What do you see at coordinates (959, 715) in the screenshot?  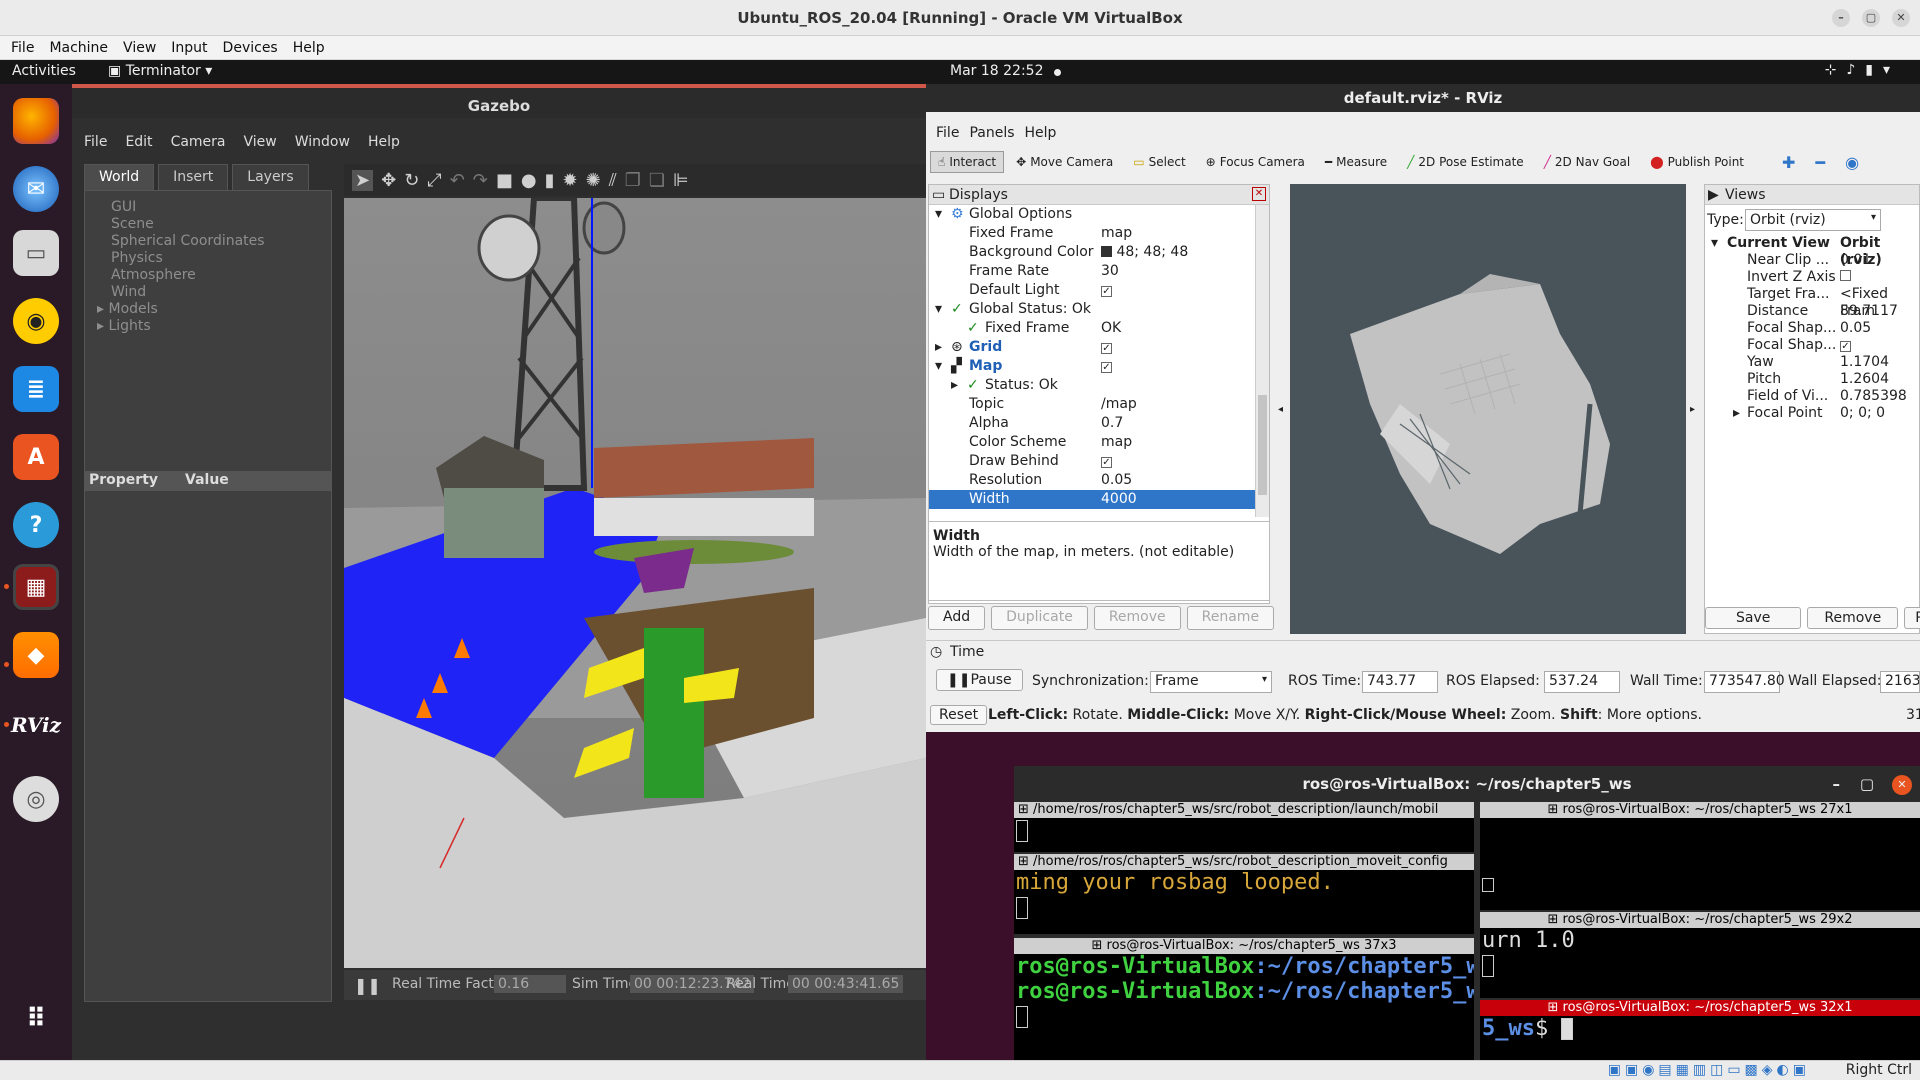 I see `reset-button: Reset` at bounding box center [959, 715].